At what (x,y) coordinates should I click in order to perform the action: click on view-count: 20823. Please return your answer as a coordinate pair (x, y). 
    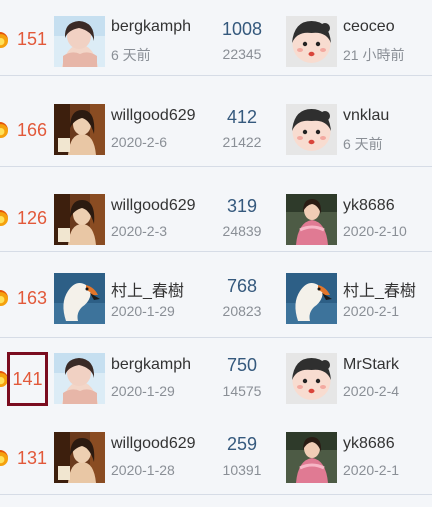
    Looking at the image, I should click on (242, 311).